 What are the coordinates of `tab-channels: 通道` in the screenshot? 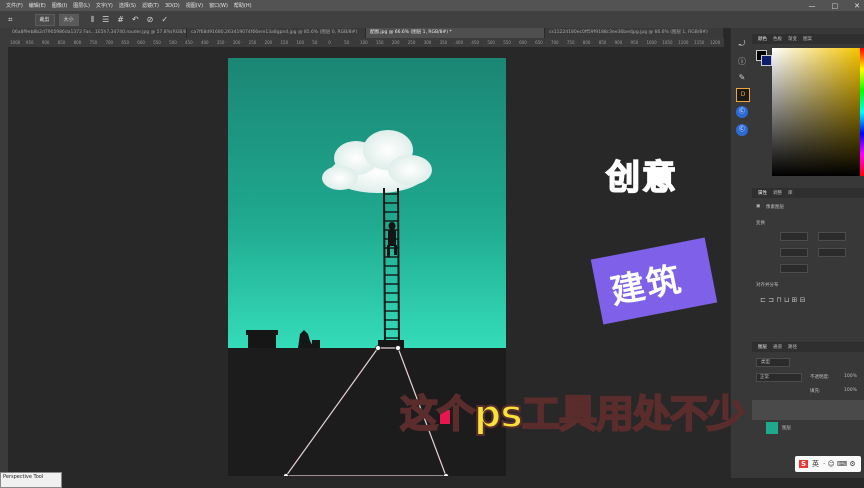 It's located at (777, 347).